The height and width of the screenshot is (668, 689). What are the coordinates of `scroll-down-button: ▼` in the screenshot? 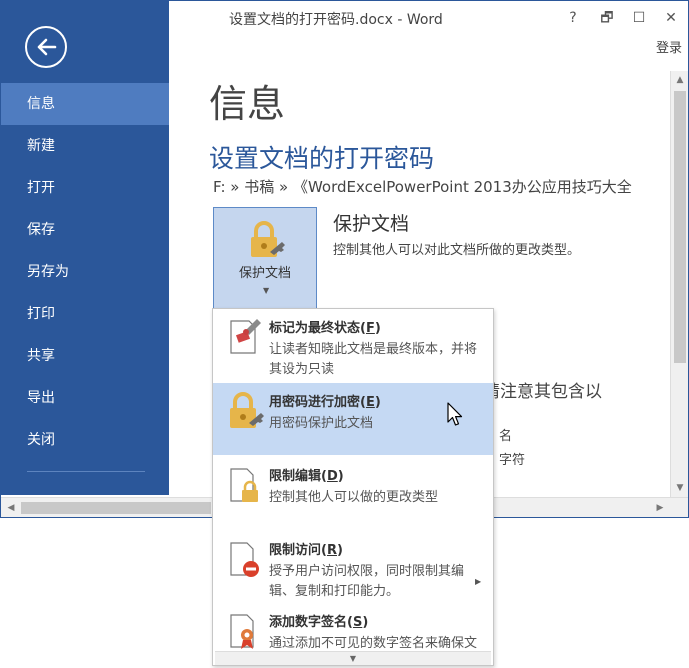 It's located at (679, 488).